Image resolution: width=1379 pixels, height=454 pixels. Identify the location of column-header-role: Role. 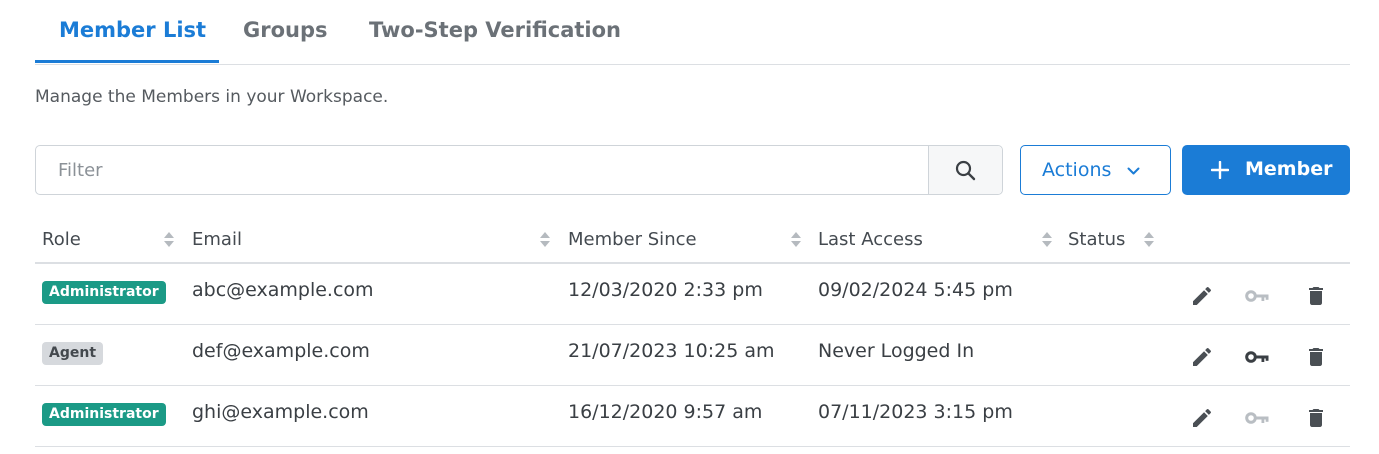
(61, 239).